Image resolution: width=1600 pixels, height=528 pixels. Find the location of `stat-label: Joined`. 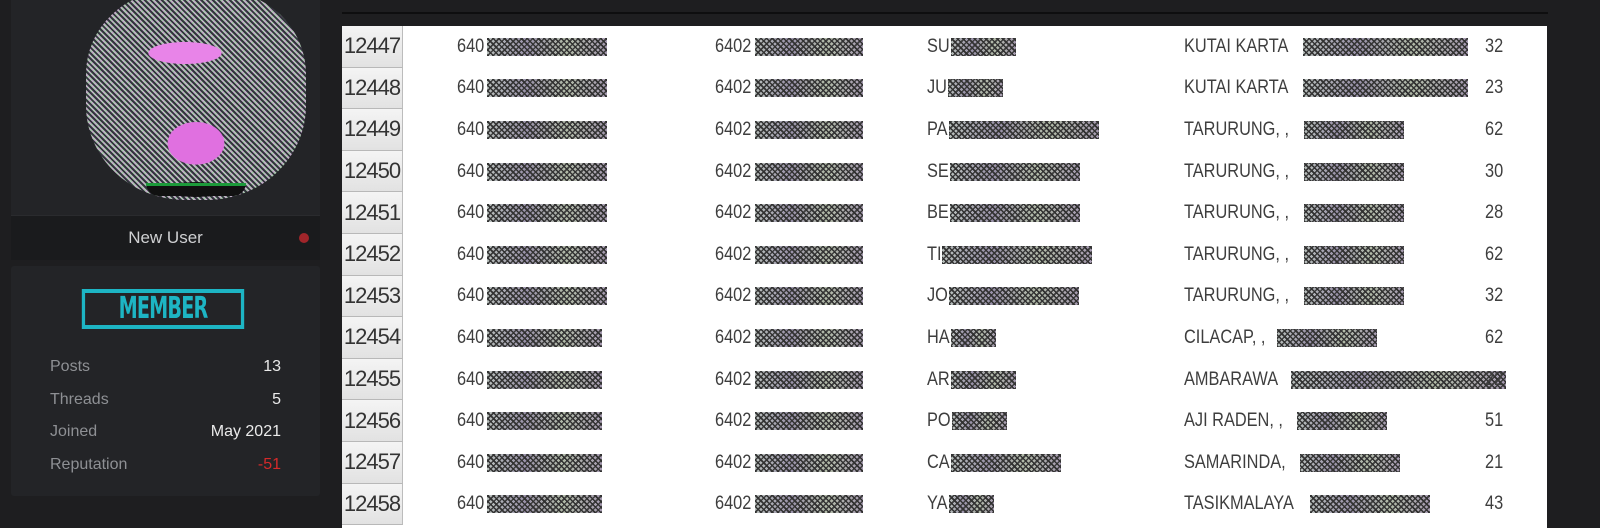

stat-label: Joined is located at coordinates (74, 432).